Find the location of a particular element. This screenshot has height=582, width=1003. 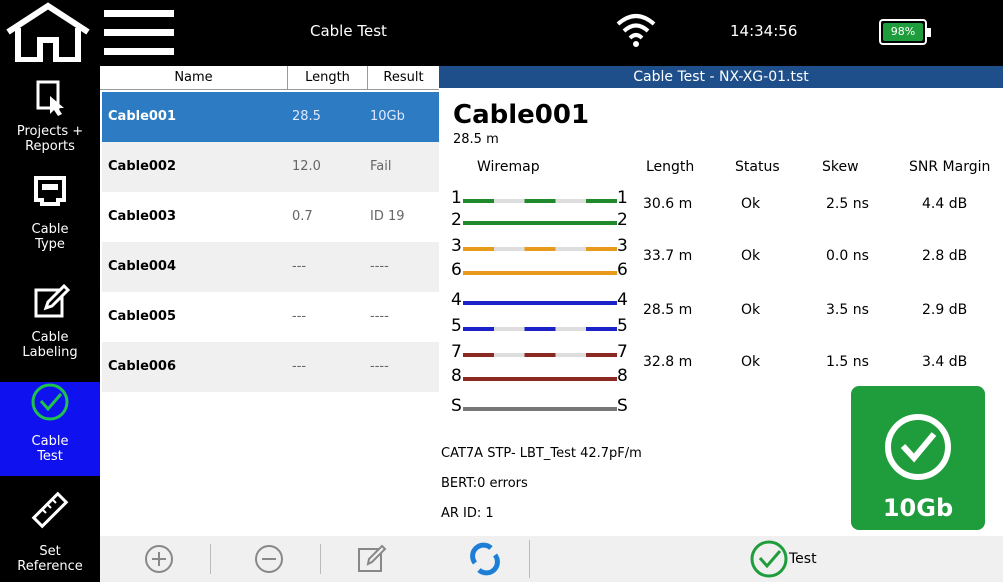

header-name: Name is located at coordinates (194, 78).